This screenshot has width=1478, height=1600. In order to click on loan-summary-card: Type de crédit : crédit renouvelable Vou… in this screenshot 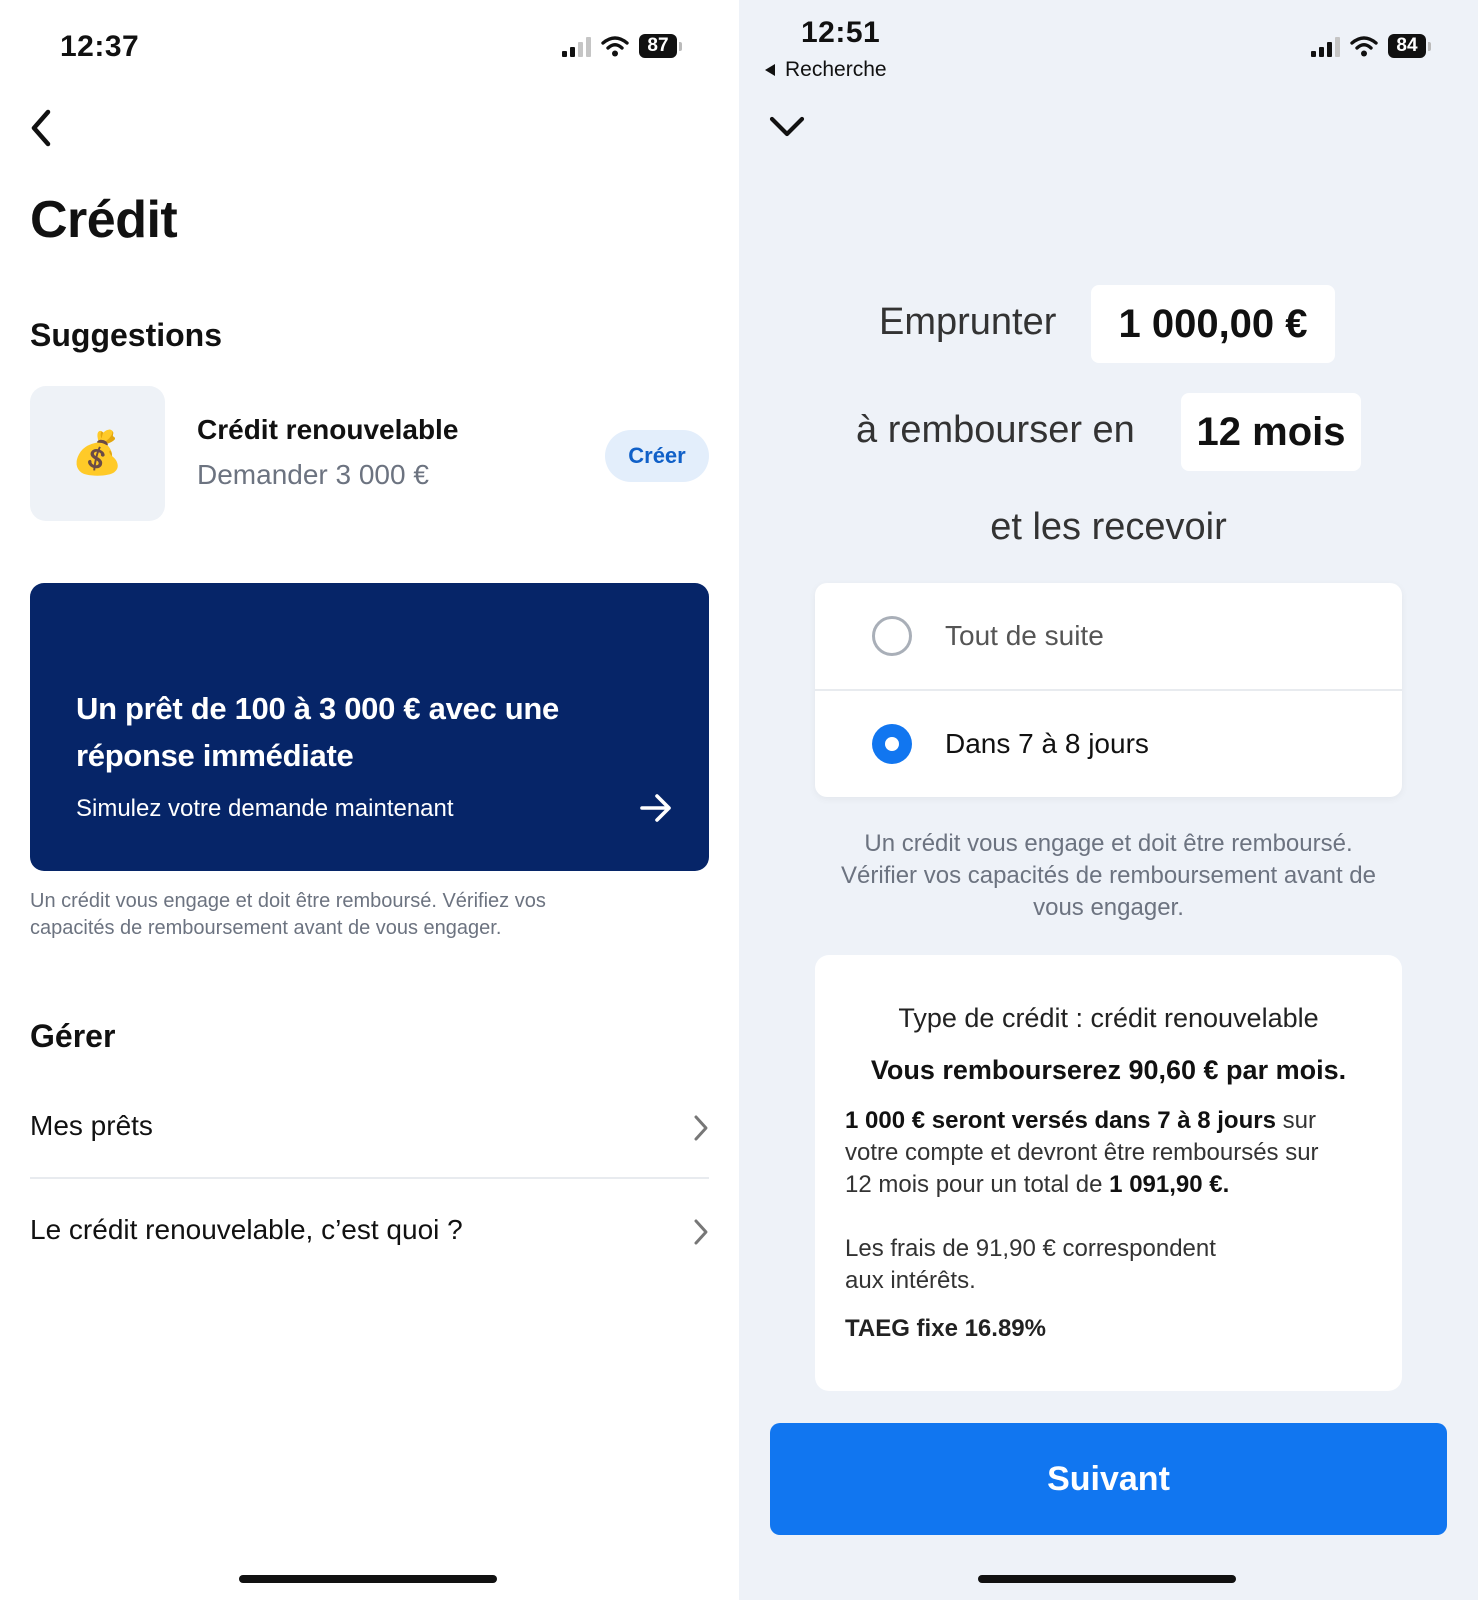, I will do `click(1108, 1173)`.